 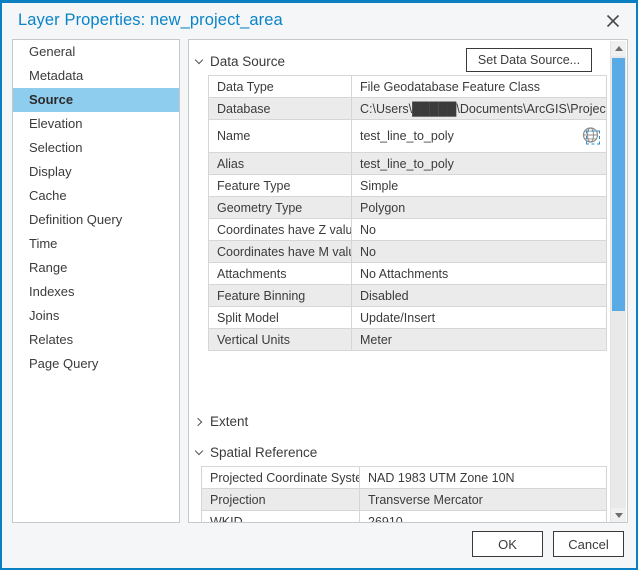 What do you see at coordinates (96, 244) in the screenshot?
I see `sidebar-item-time: Time` at bounding box center [96, 244].